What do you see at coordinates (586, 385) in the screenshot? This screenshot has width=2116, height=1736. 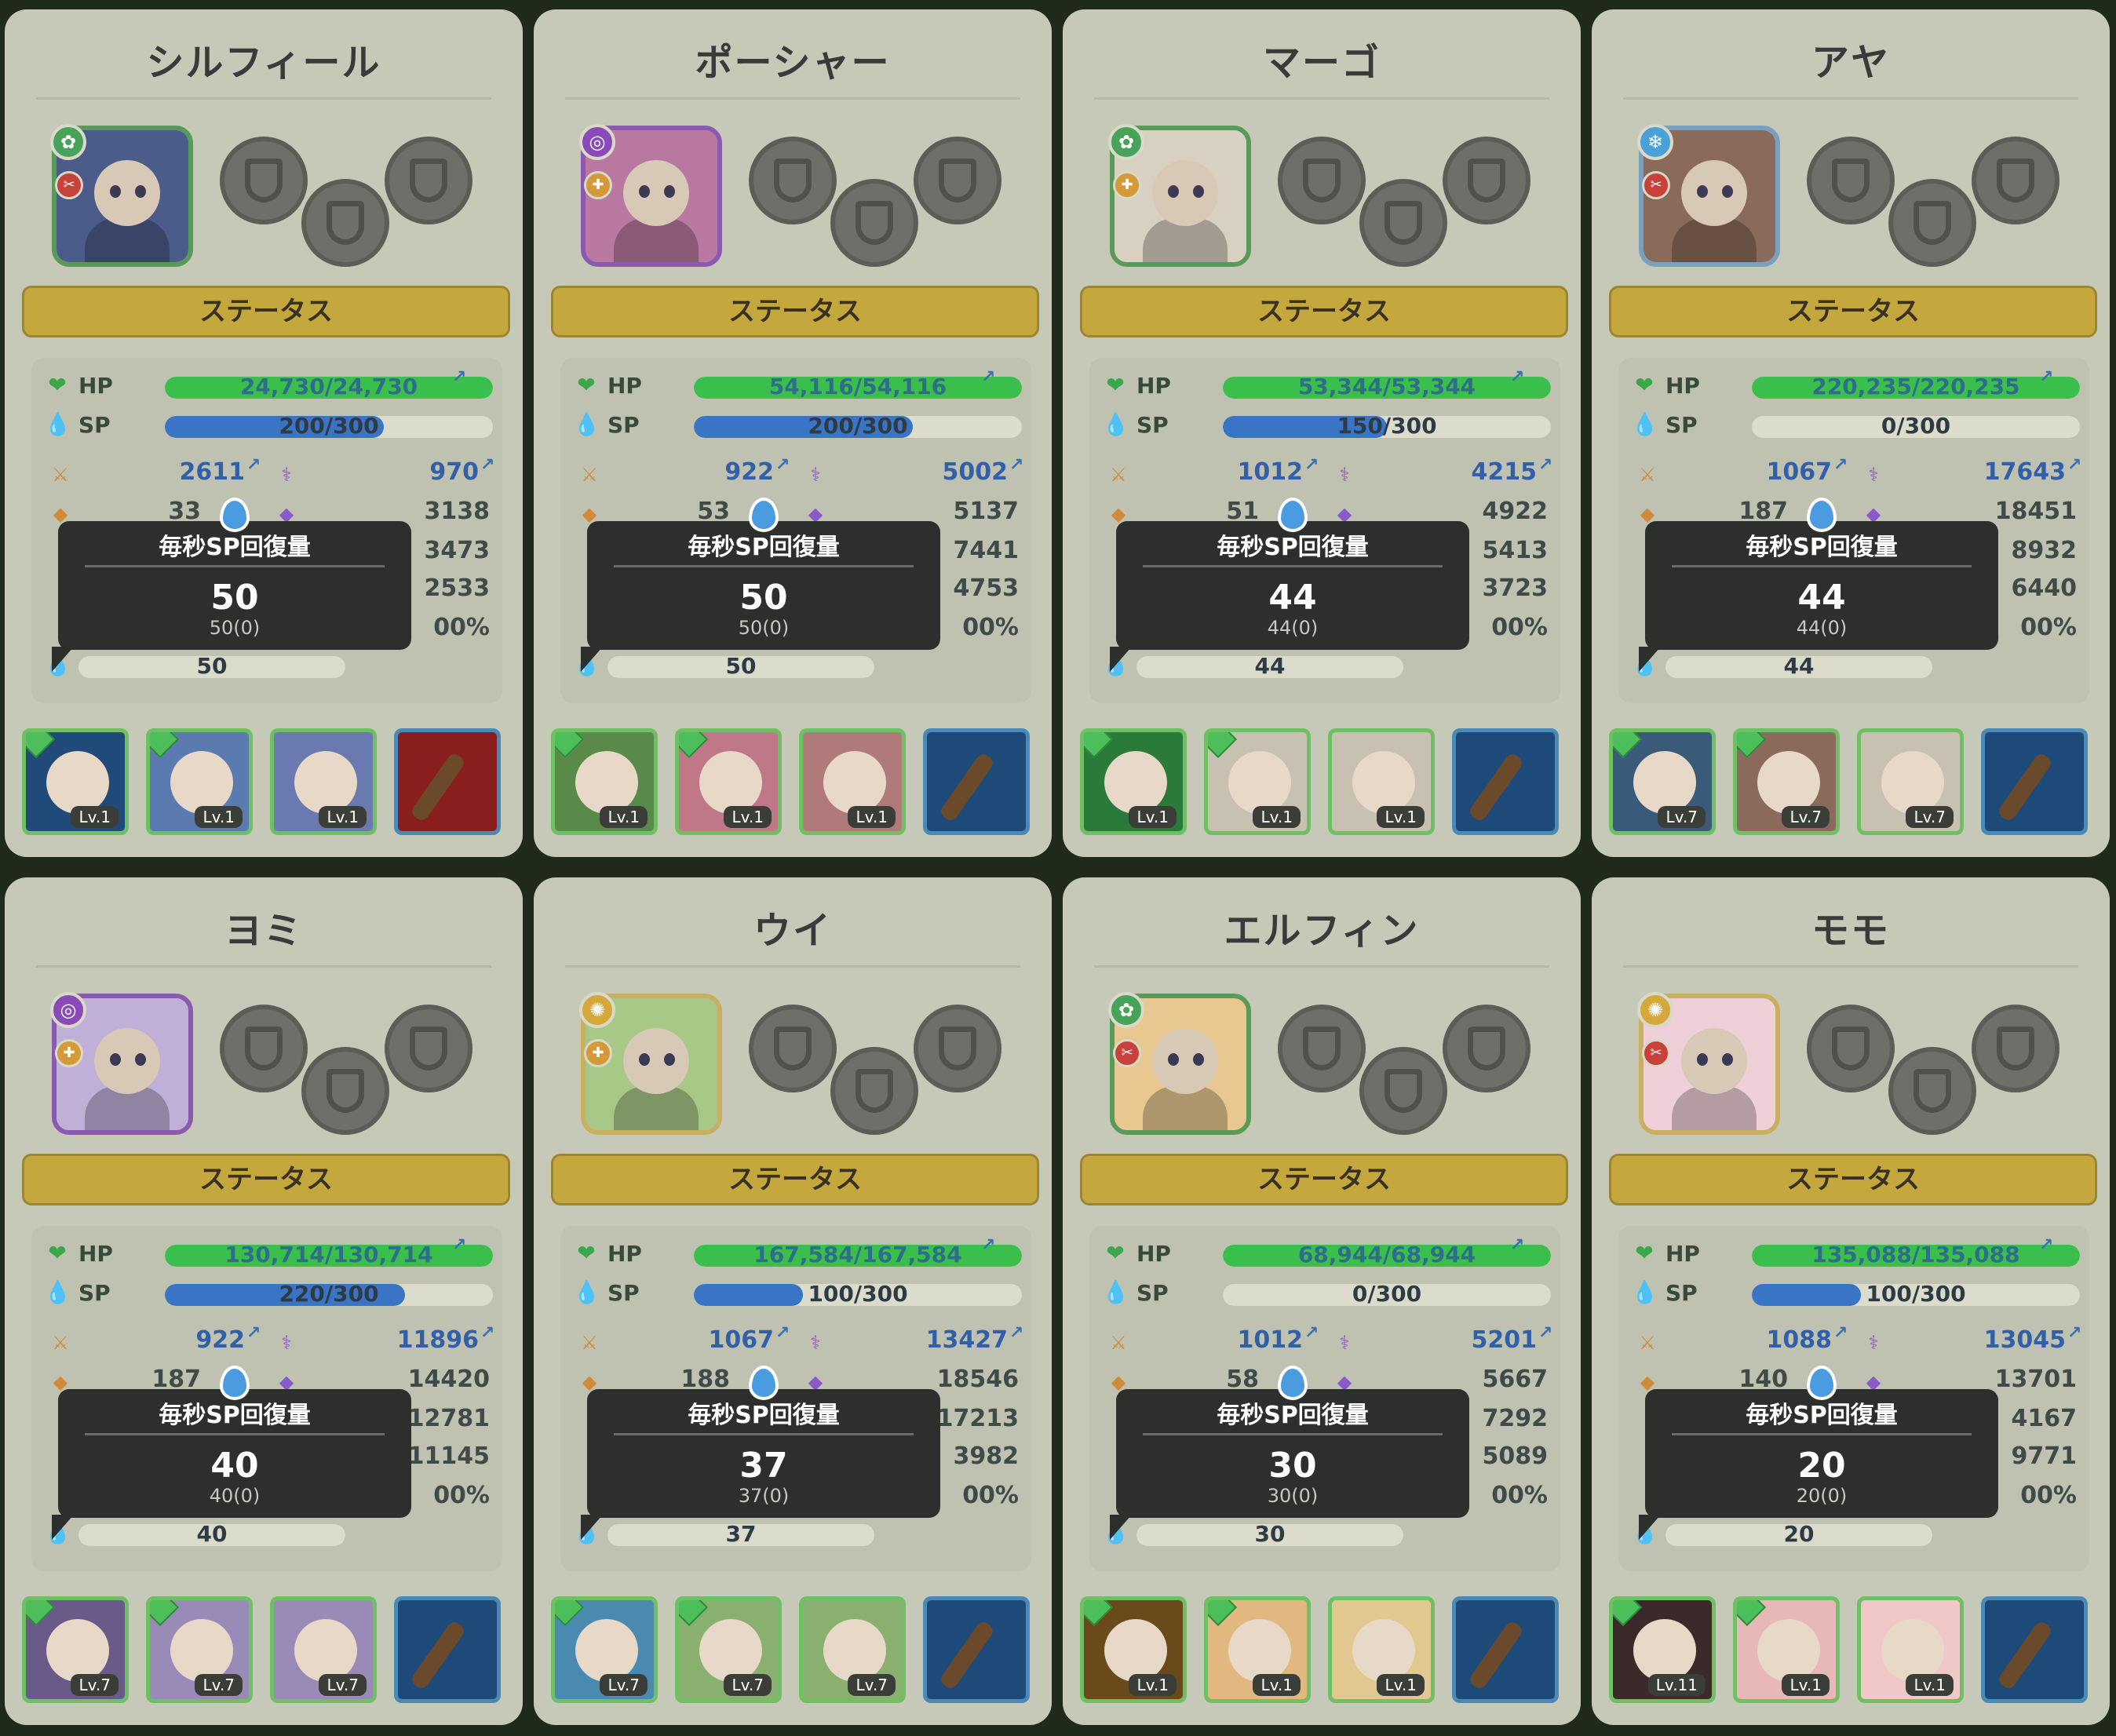 I see `heart-icon: ❤` at bounding box center [586, 385].